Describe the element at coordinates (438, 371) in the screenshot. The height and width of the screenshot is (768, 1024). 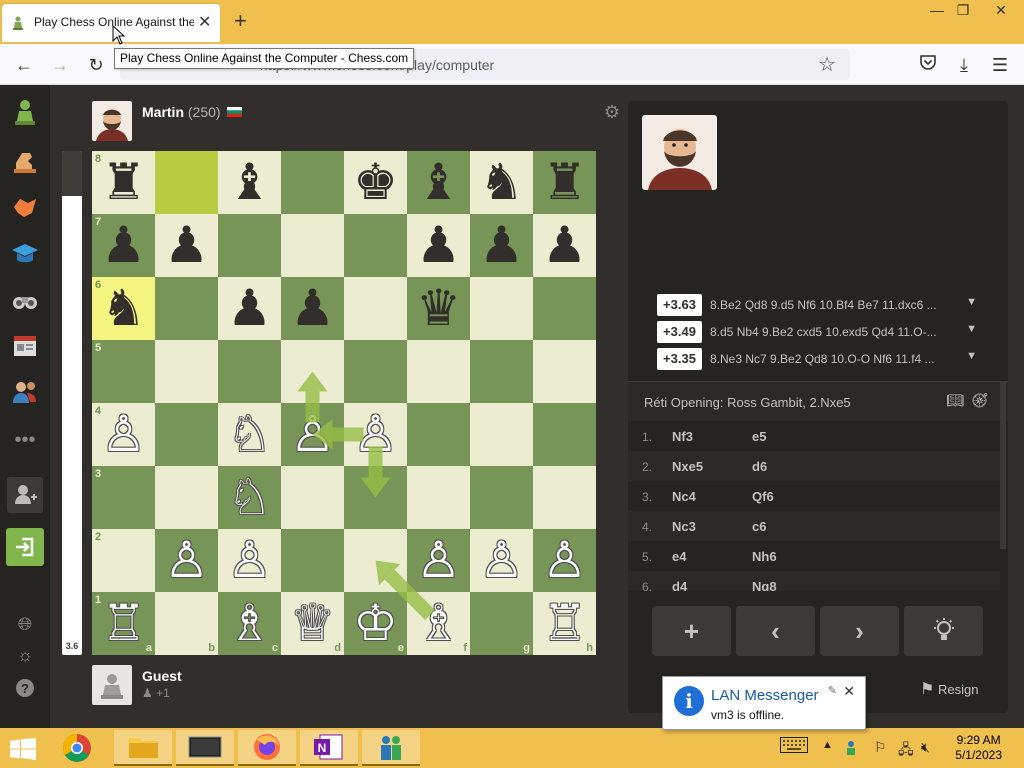
I see `square-f5` at that location.